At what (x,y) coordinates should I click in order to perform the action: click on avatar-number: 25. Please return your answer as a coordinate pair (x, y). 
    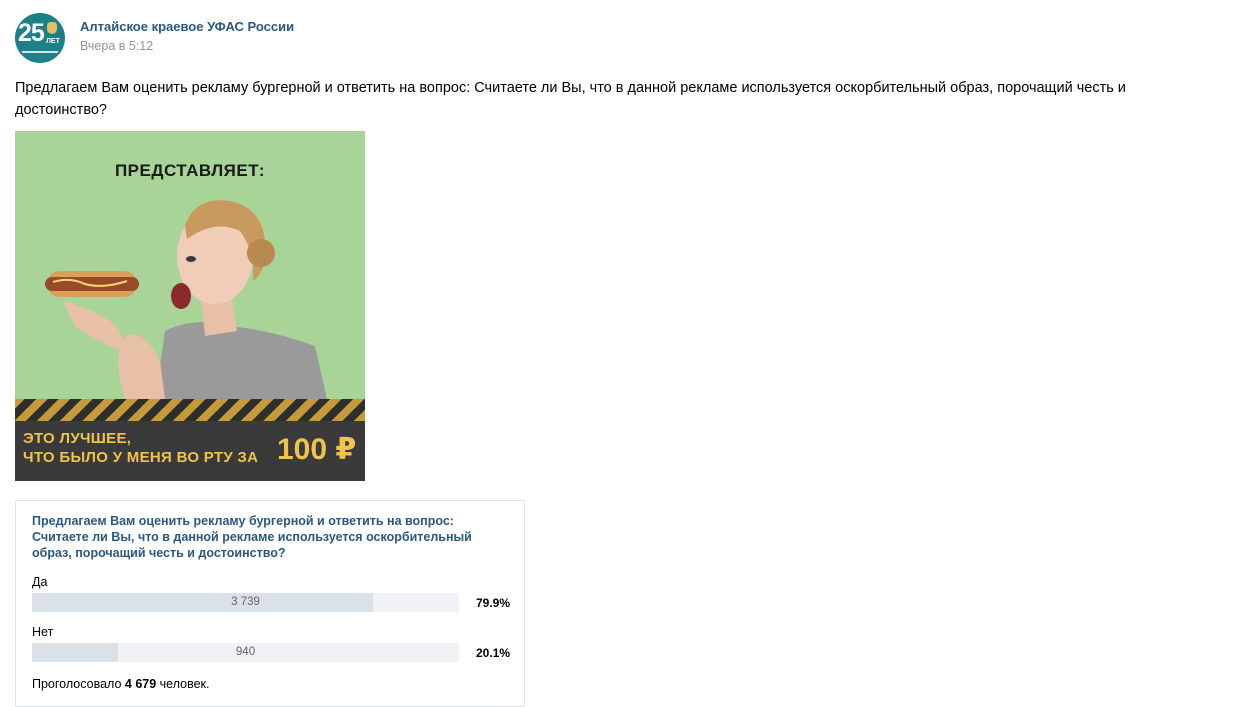
    Looking at the image, I should click on (31, 33).